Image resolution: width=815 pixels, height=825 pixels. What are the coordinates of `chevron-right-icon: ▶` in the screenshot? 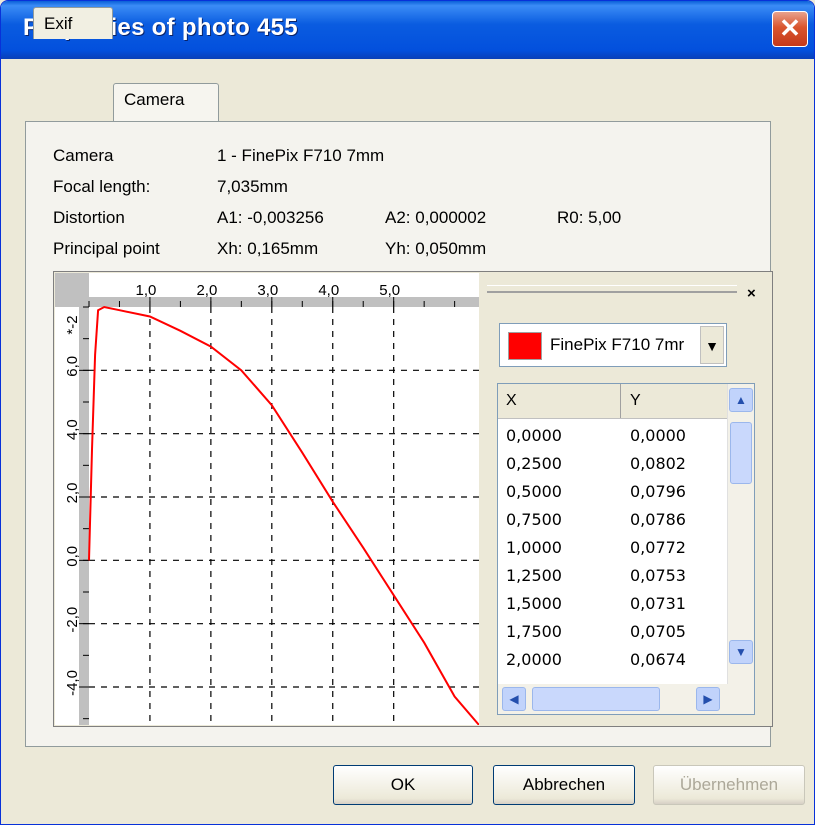 It's located at (708, 699).